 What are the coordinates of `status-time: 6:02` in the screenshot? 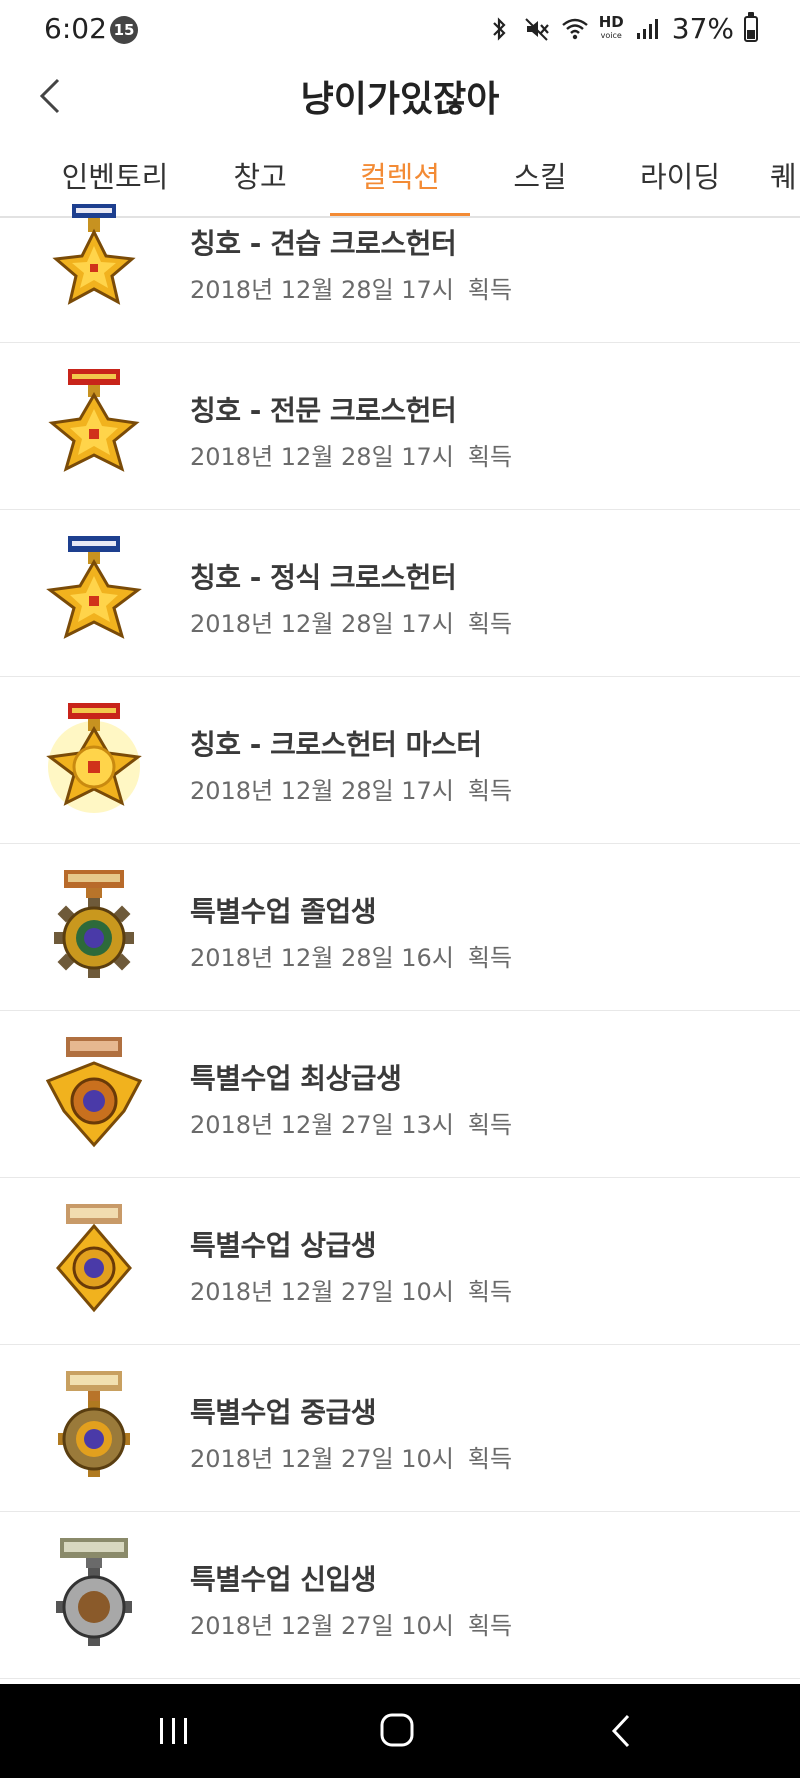 It's located at (75, 28).